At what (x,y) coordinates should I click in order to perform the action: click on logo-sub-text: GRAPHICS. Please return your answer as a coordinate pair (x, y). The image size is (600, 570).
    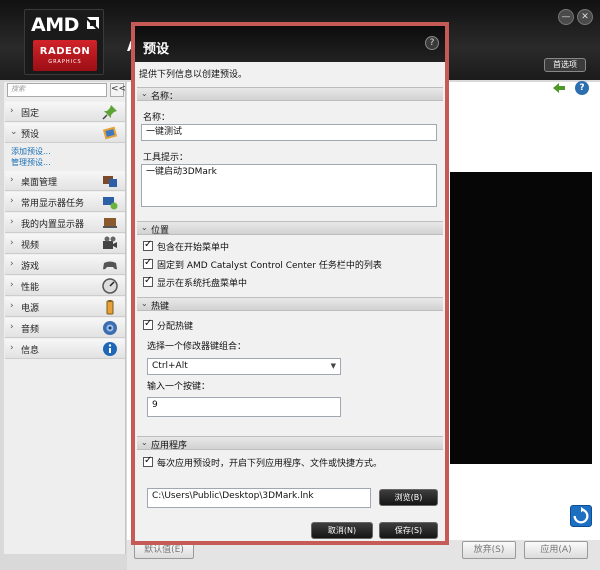
    Looking at the image, I should click on (65, 62).